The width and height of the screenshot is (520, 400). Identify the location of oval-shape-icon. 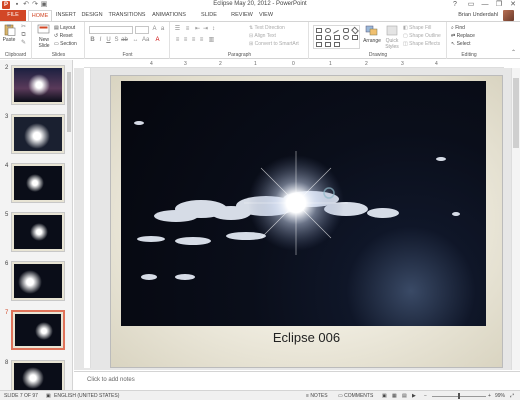
(328, 30).